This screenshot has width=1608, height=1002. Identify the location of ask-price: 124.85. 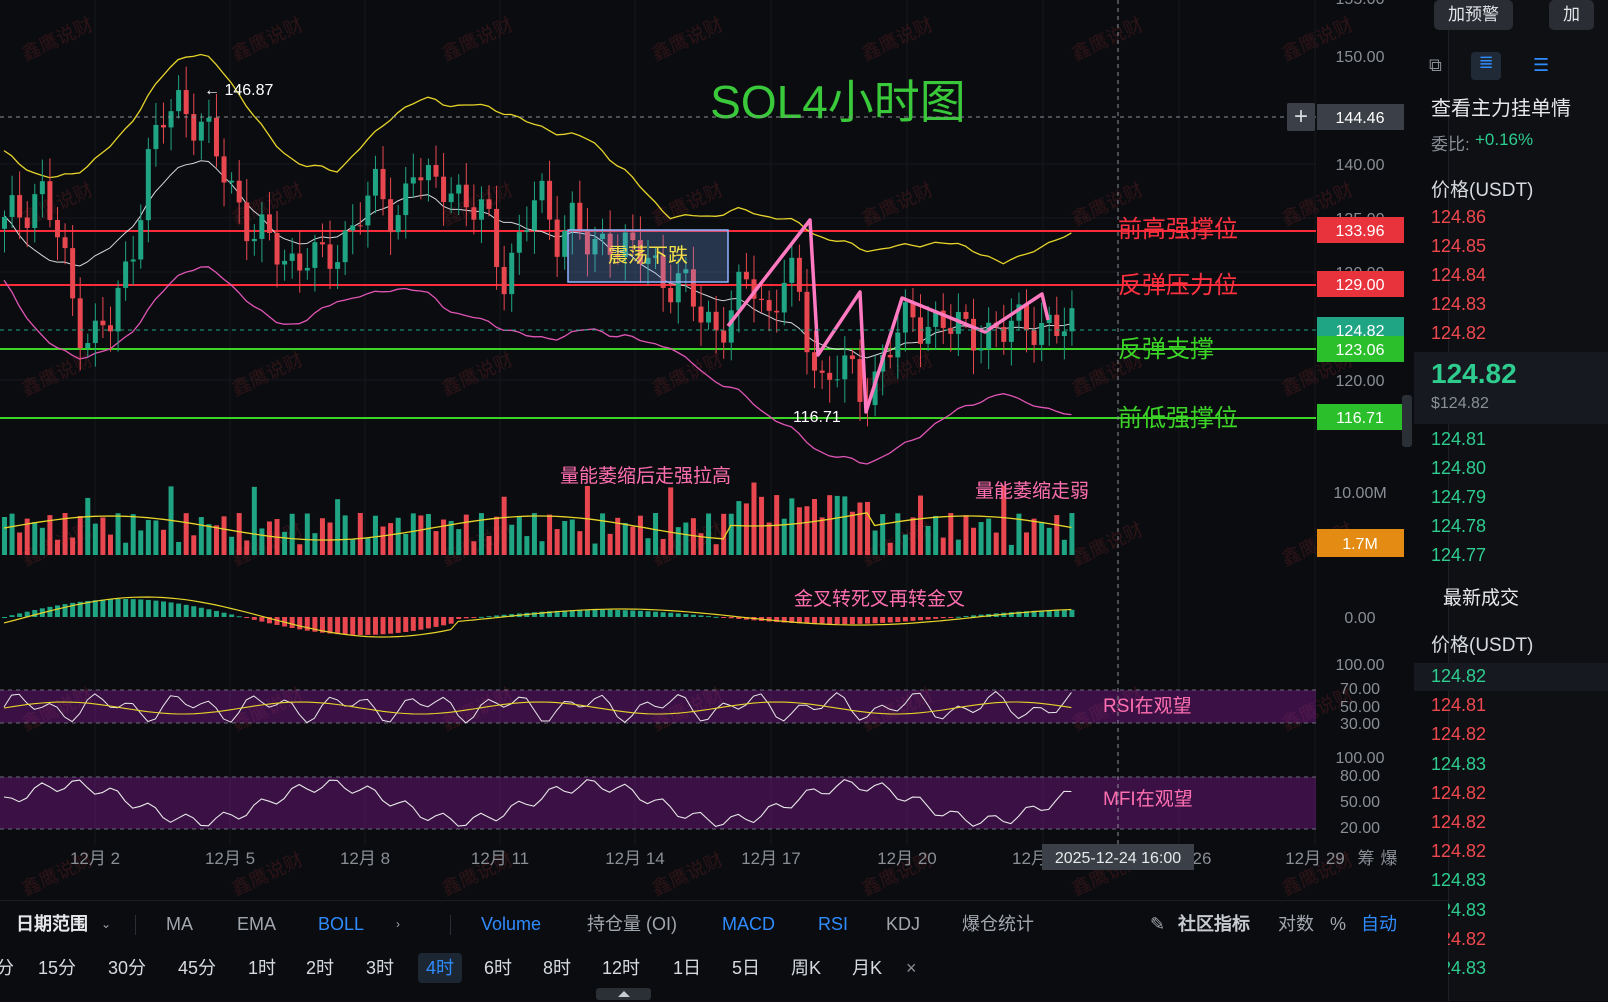
(1458, 246).